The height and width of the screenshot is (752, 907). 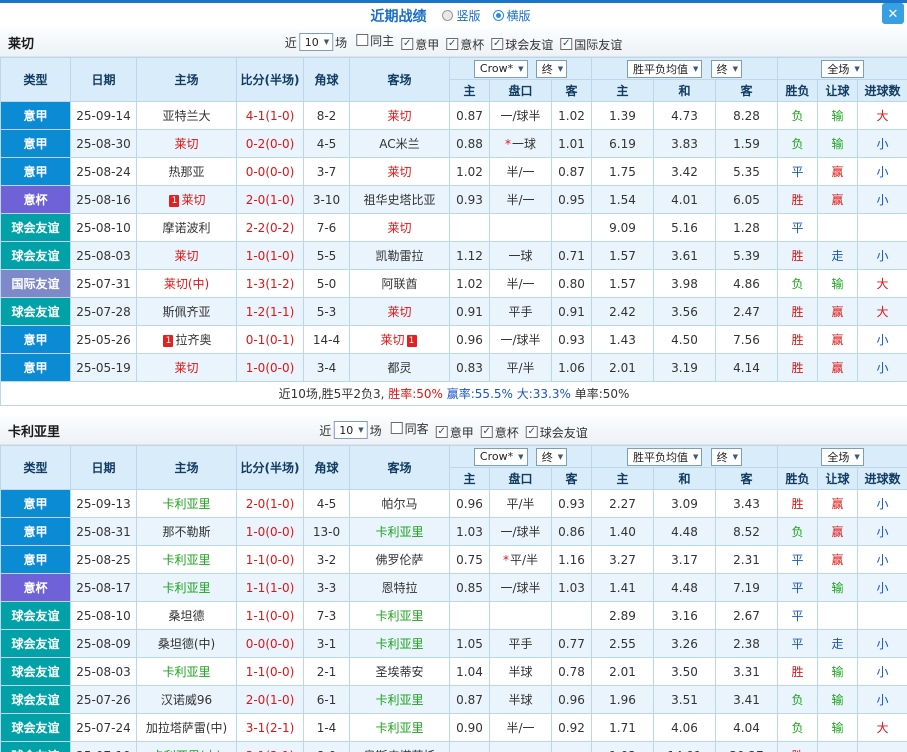 What do you see at coordinates (270, 587) in the screenshot?
I see `score: 1-1(1-0)` at bounding box center [270, 587].